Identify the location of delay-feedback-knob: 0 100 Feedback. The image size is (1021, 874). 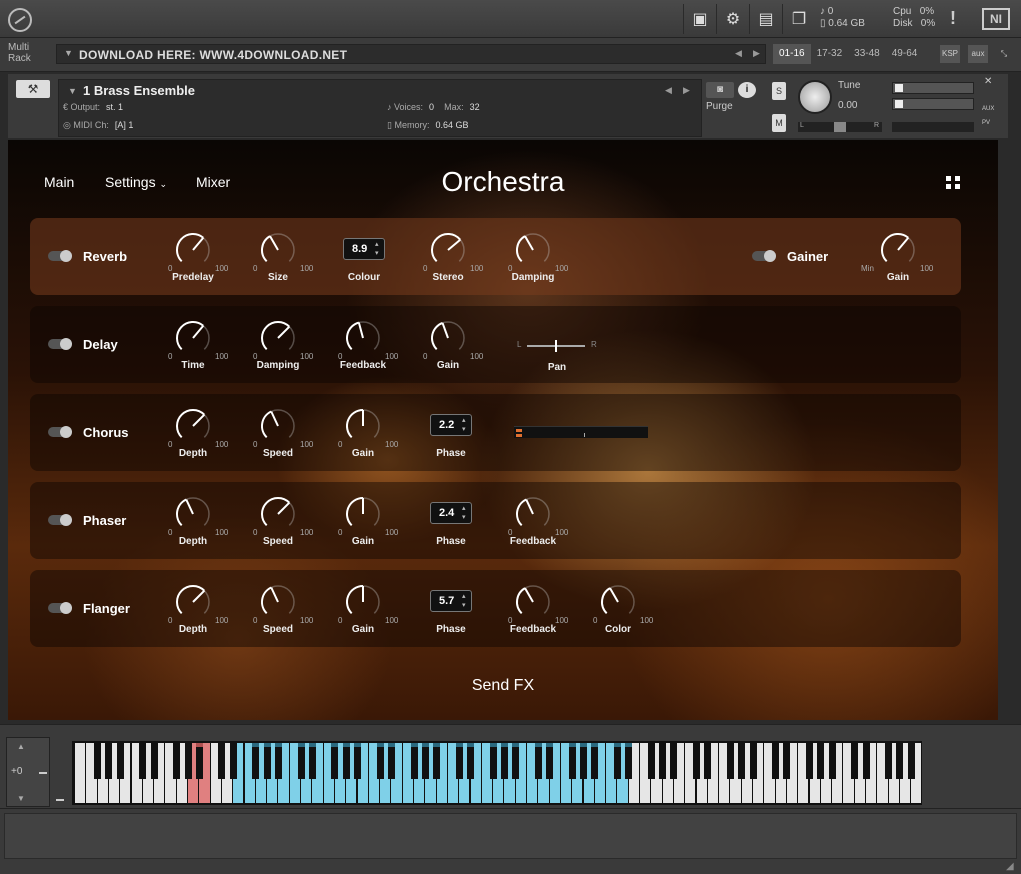
(363, 344).